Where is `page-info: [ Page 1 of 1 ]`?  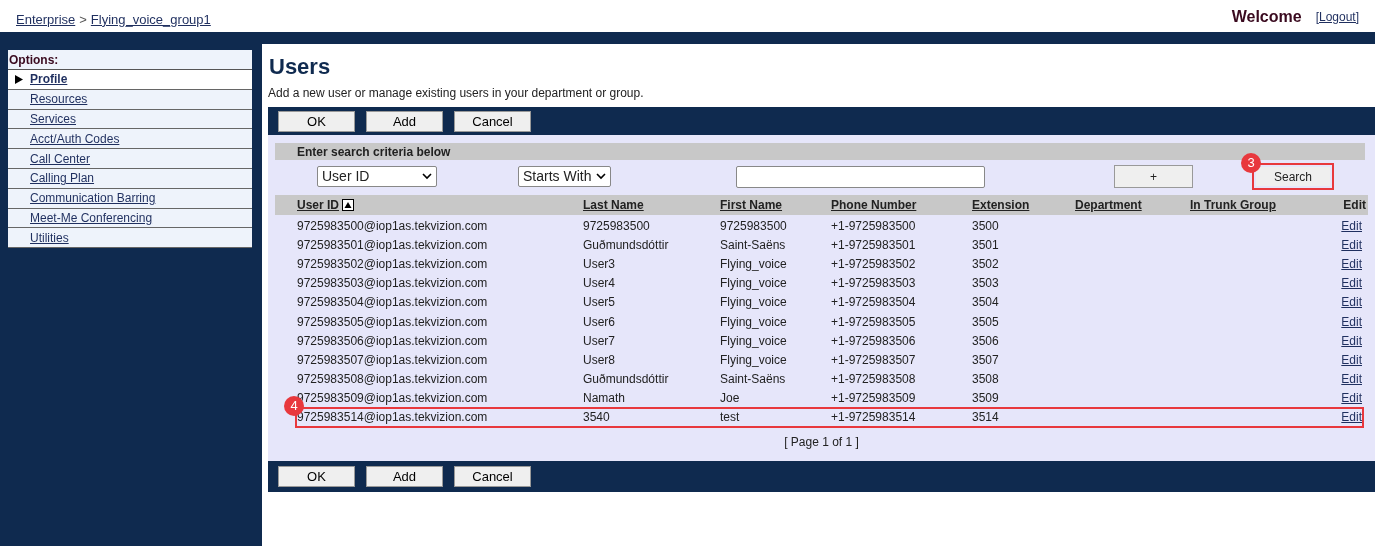
page-info: [ Page 1 of 1 ] is located at coordinates (821, 443).